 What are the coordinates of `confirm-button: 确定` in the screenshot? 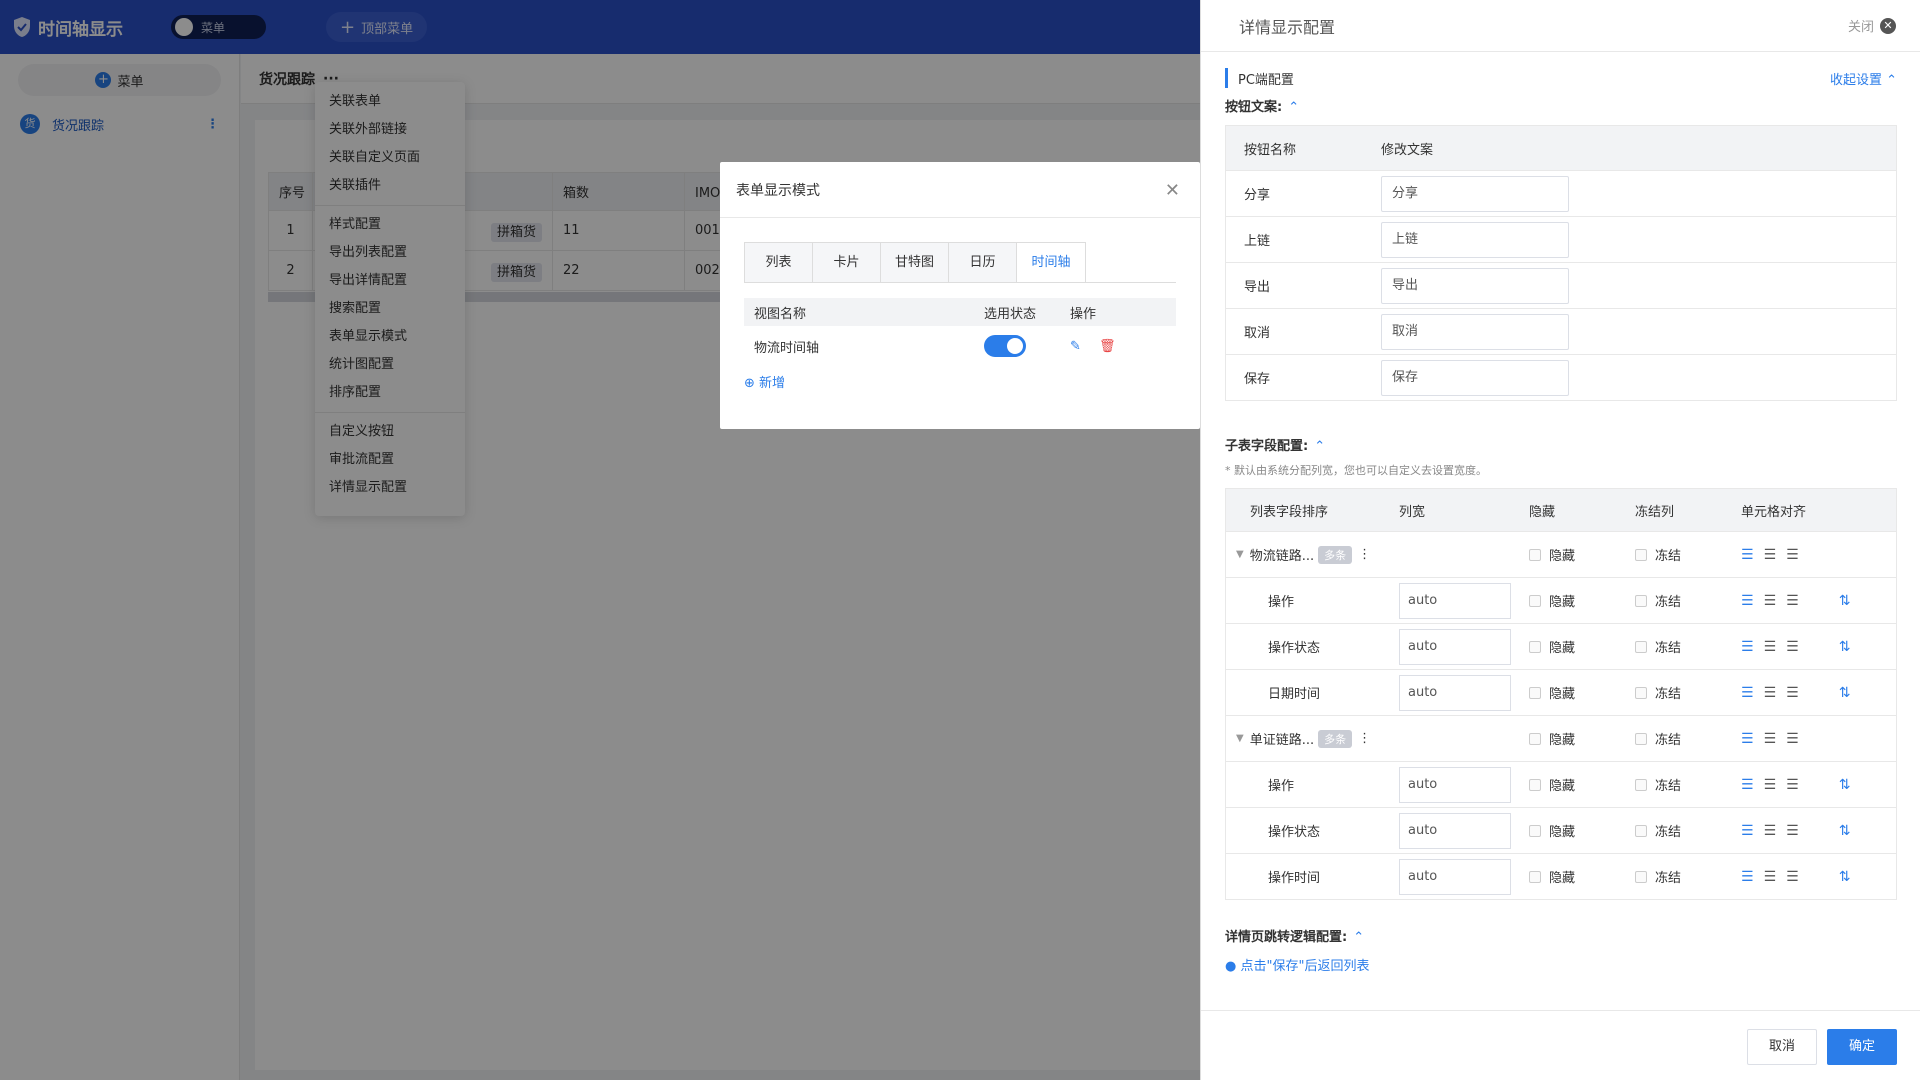 It's located at (1862, 1047).